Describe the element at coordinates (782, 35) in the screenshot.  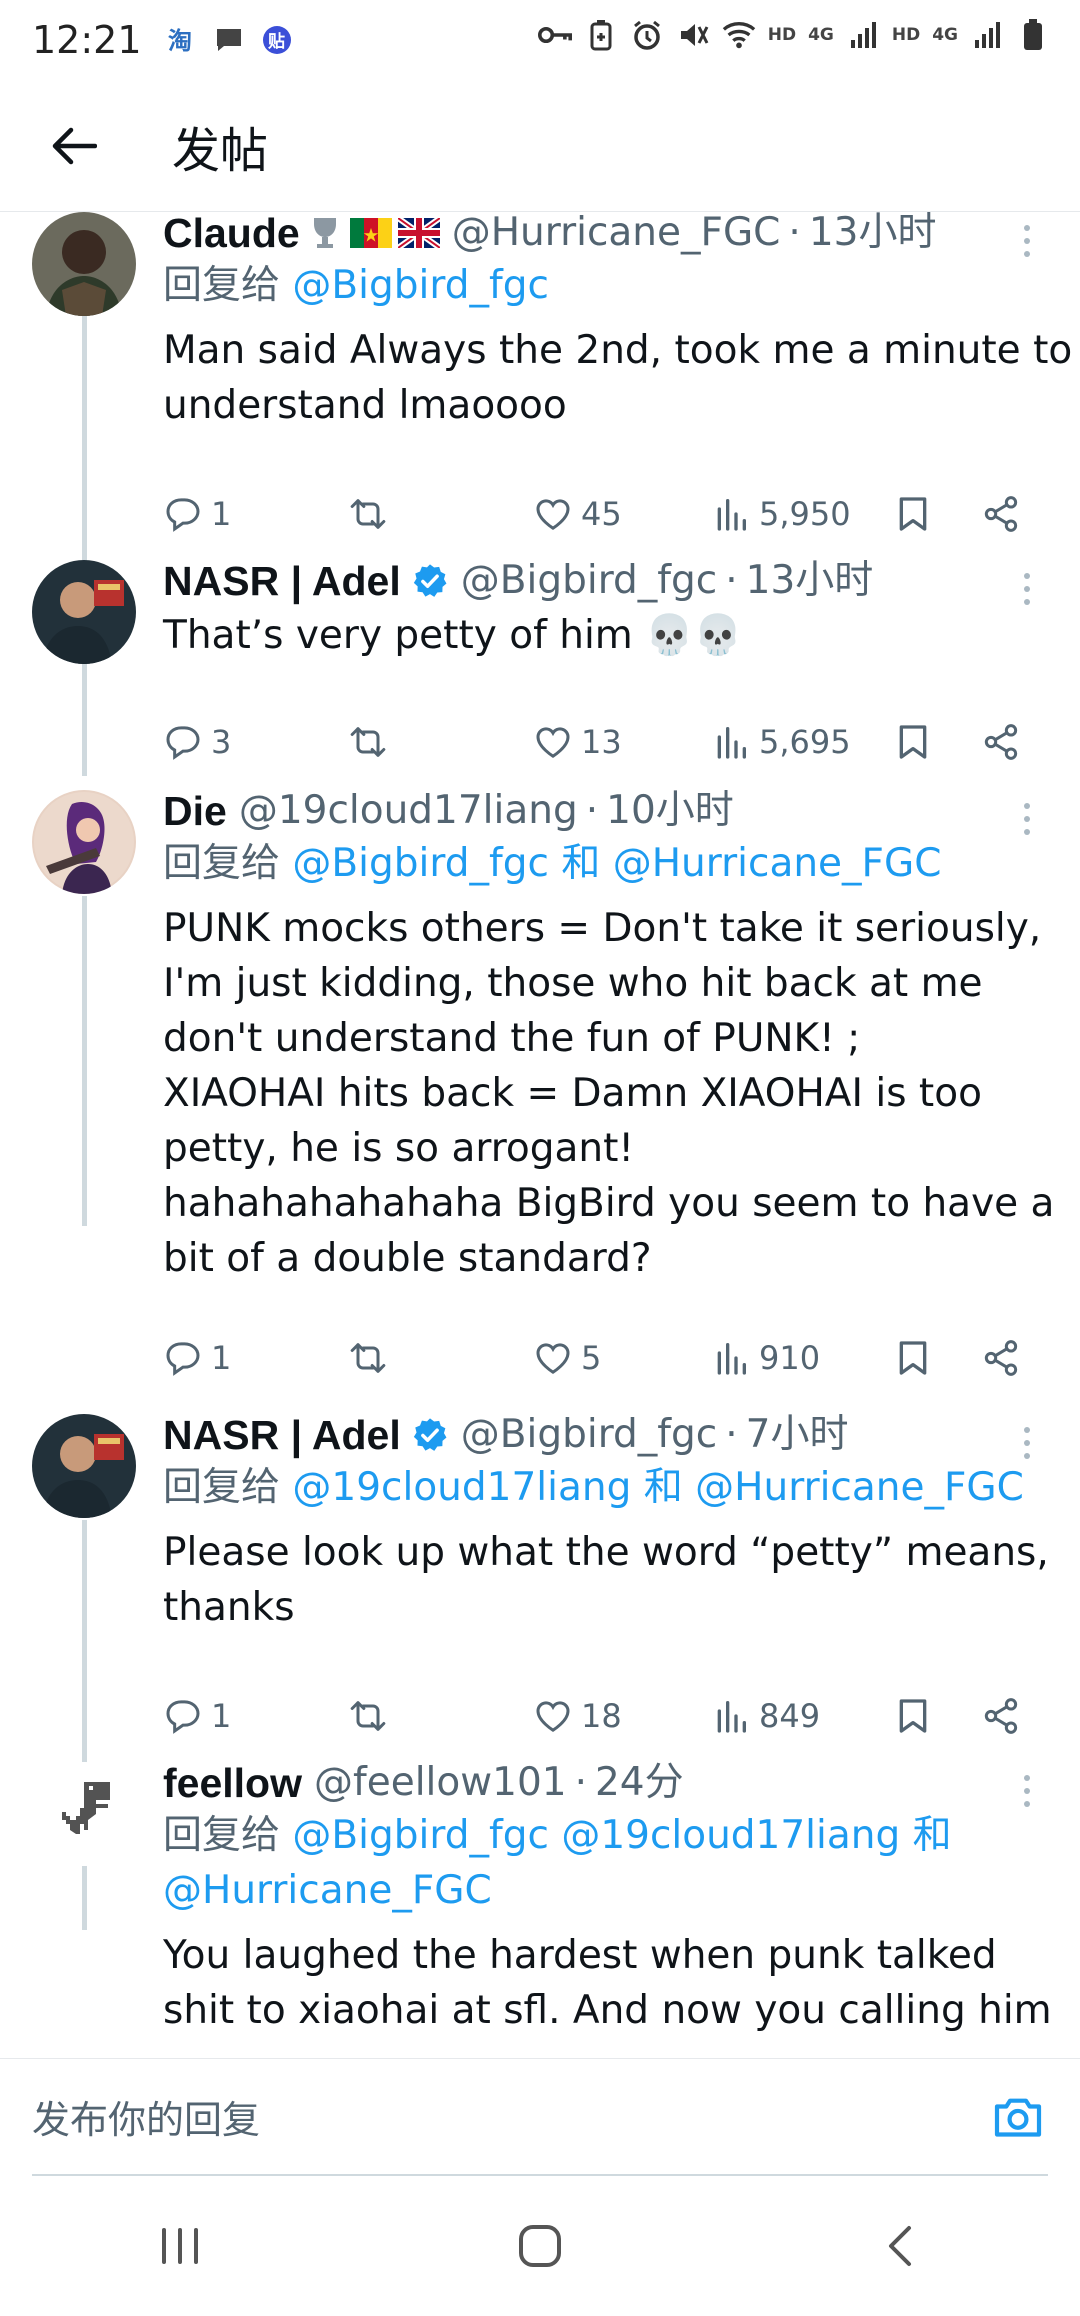
I see `network-label: HD` at that location.